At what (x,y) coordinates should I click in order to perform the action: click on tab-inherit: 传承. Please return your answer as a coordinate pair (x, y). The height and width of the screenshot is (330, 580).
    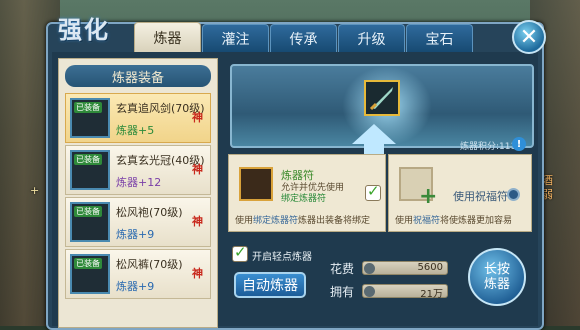
    Looking at the image, I should click on (303, 38).